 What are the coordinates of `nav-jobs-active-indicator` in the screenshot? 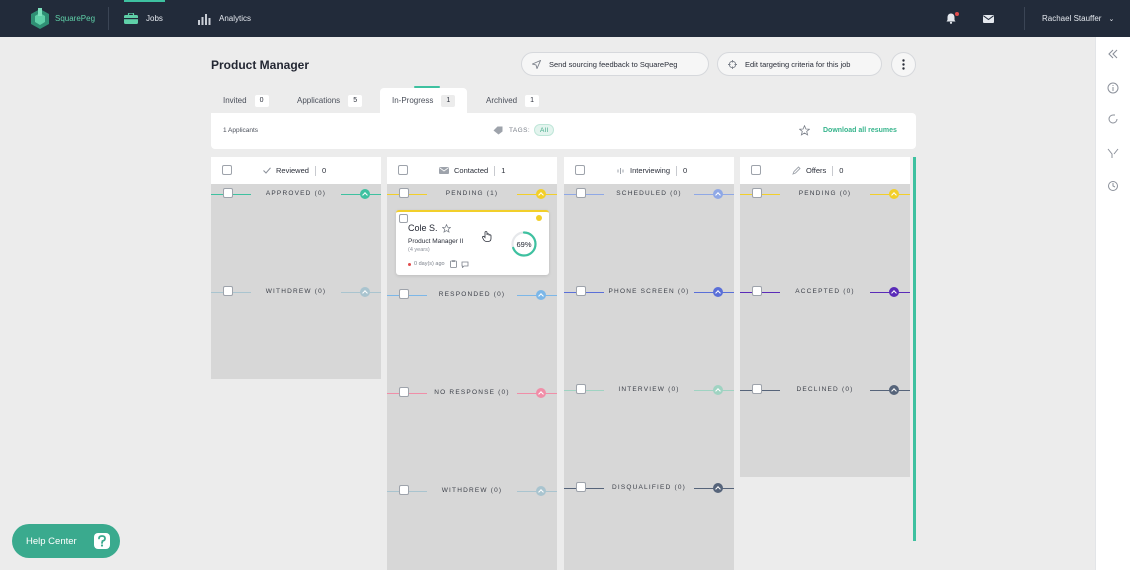 It's located at (144, 1).